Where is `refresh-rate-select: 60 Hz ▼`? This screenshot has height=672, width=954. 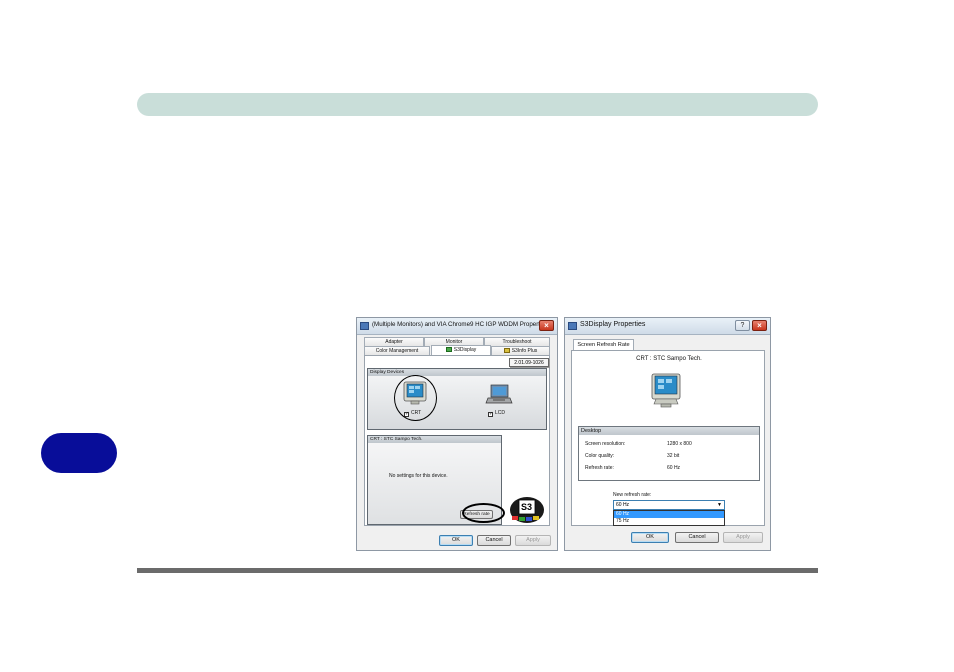 refresh-rate-select: 60 Hz ▼ is located at coordinates (669, 505).